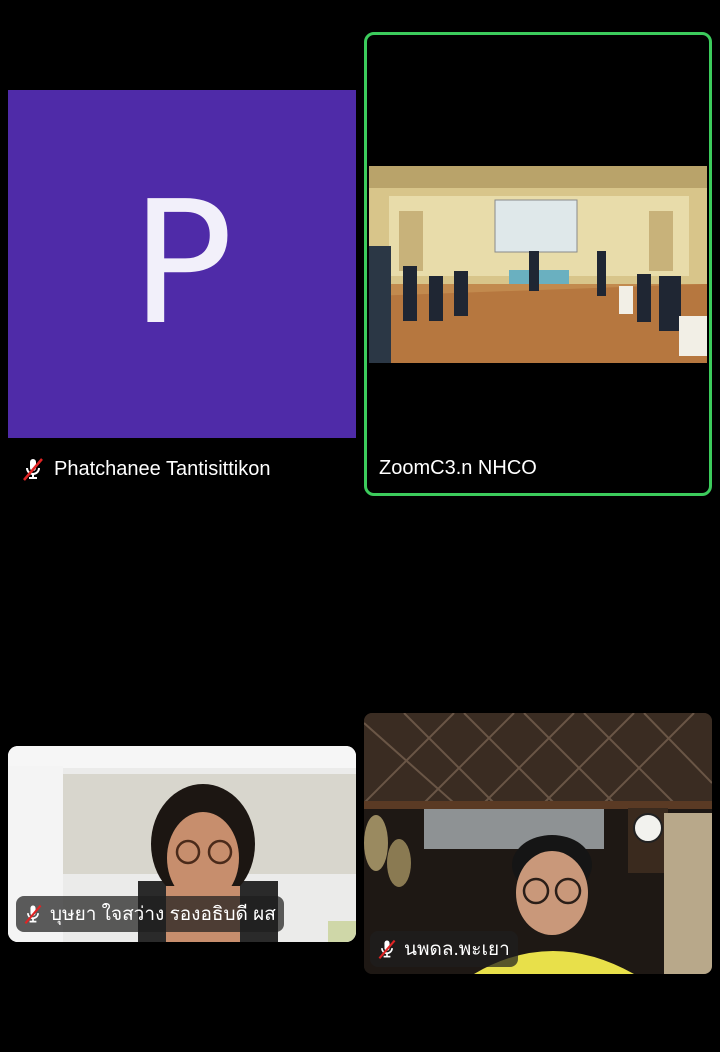  I want to click on participant-tile-noppadon: นพดล.พะเยา, so click(538, 843).